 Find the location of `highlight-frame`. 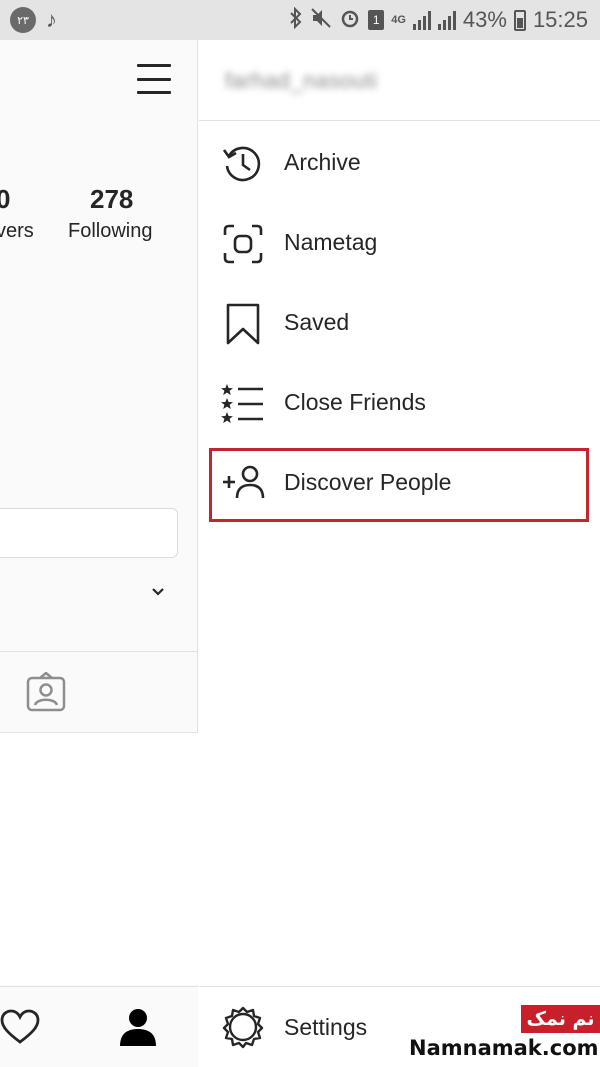

highlight-frame is located at coordinates (399, 485).